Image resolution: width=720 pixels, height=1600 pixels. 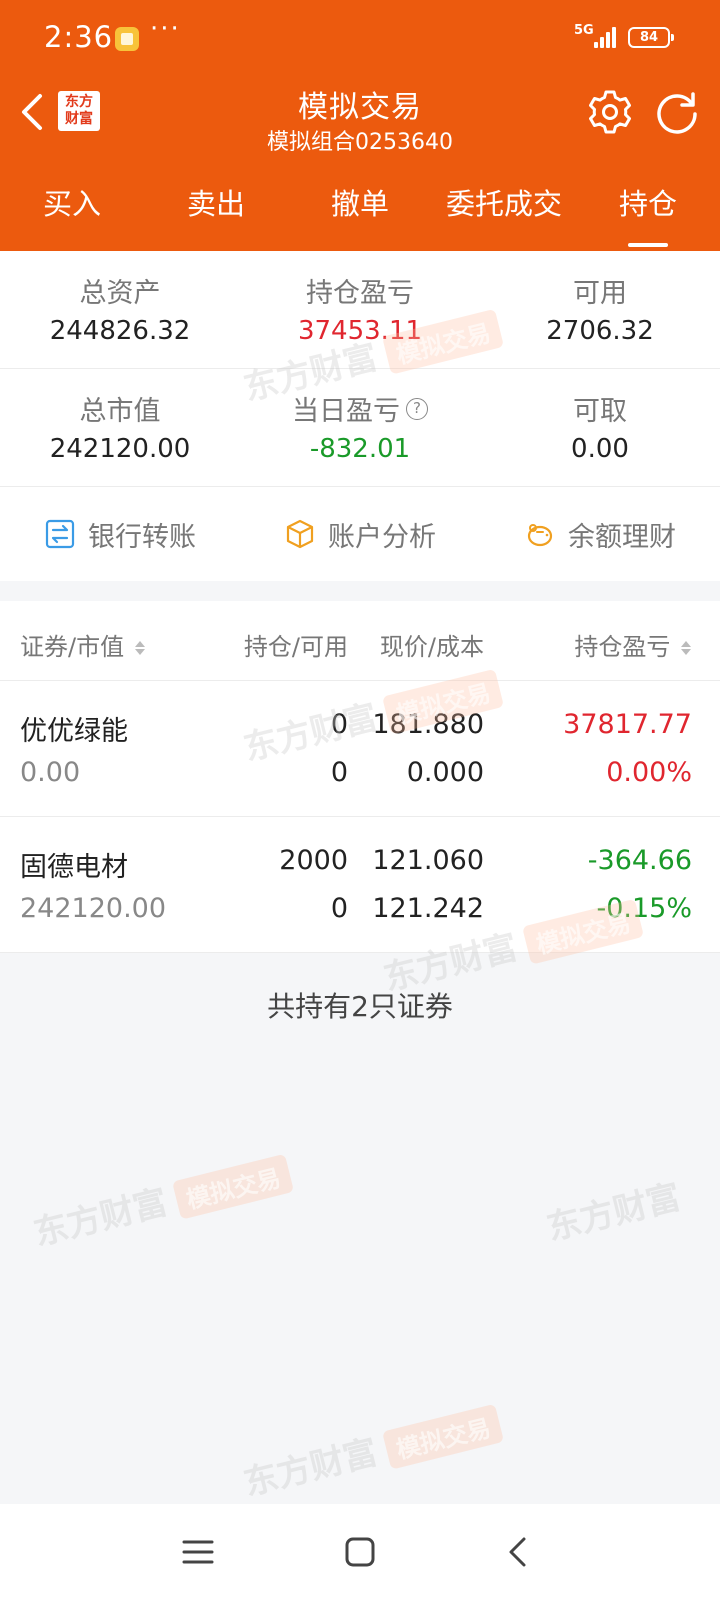 What do you see at coordinates (428, 724) in the screenshot?
I see `current-price: 181.880` at bounding box center [428, 724].